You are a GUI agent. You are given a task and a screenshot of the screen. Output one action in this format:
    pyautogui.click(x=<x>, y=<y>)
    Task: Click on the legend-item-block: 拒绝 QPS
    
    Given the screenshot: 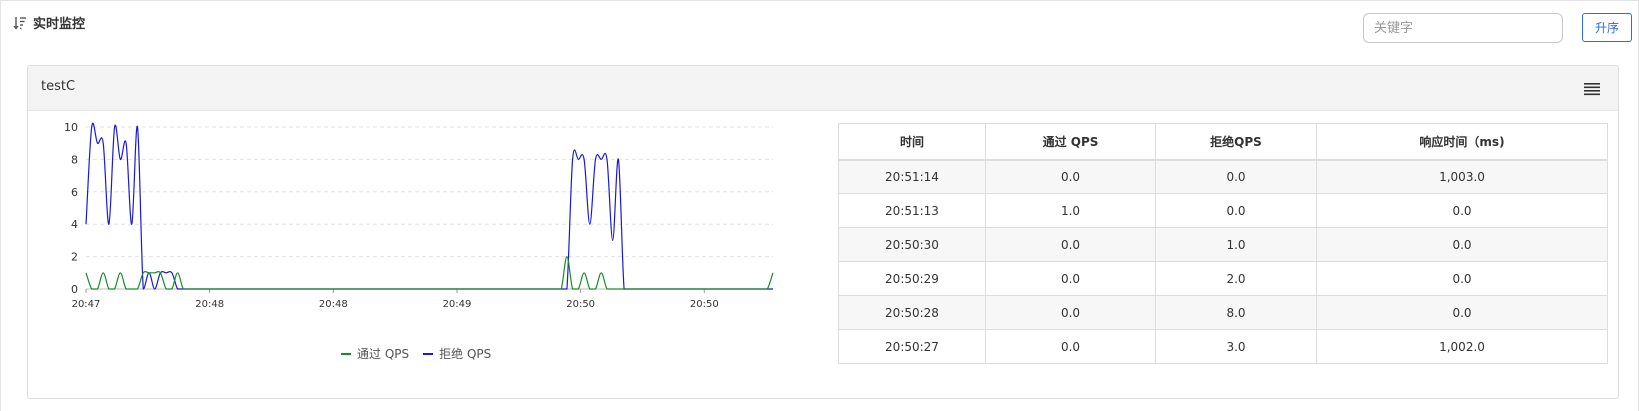 What is the action you would take?
    pyautogui.click(x=457, y=353)
    